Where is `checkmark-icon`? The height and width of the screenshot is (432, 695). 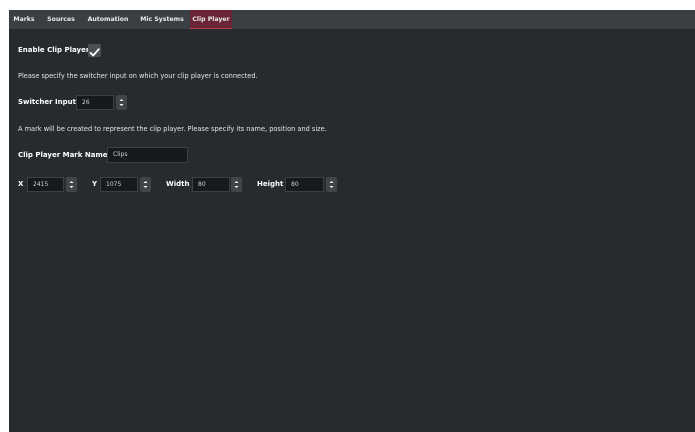
checkmark-icon is located at coordinates (94, 52).